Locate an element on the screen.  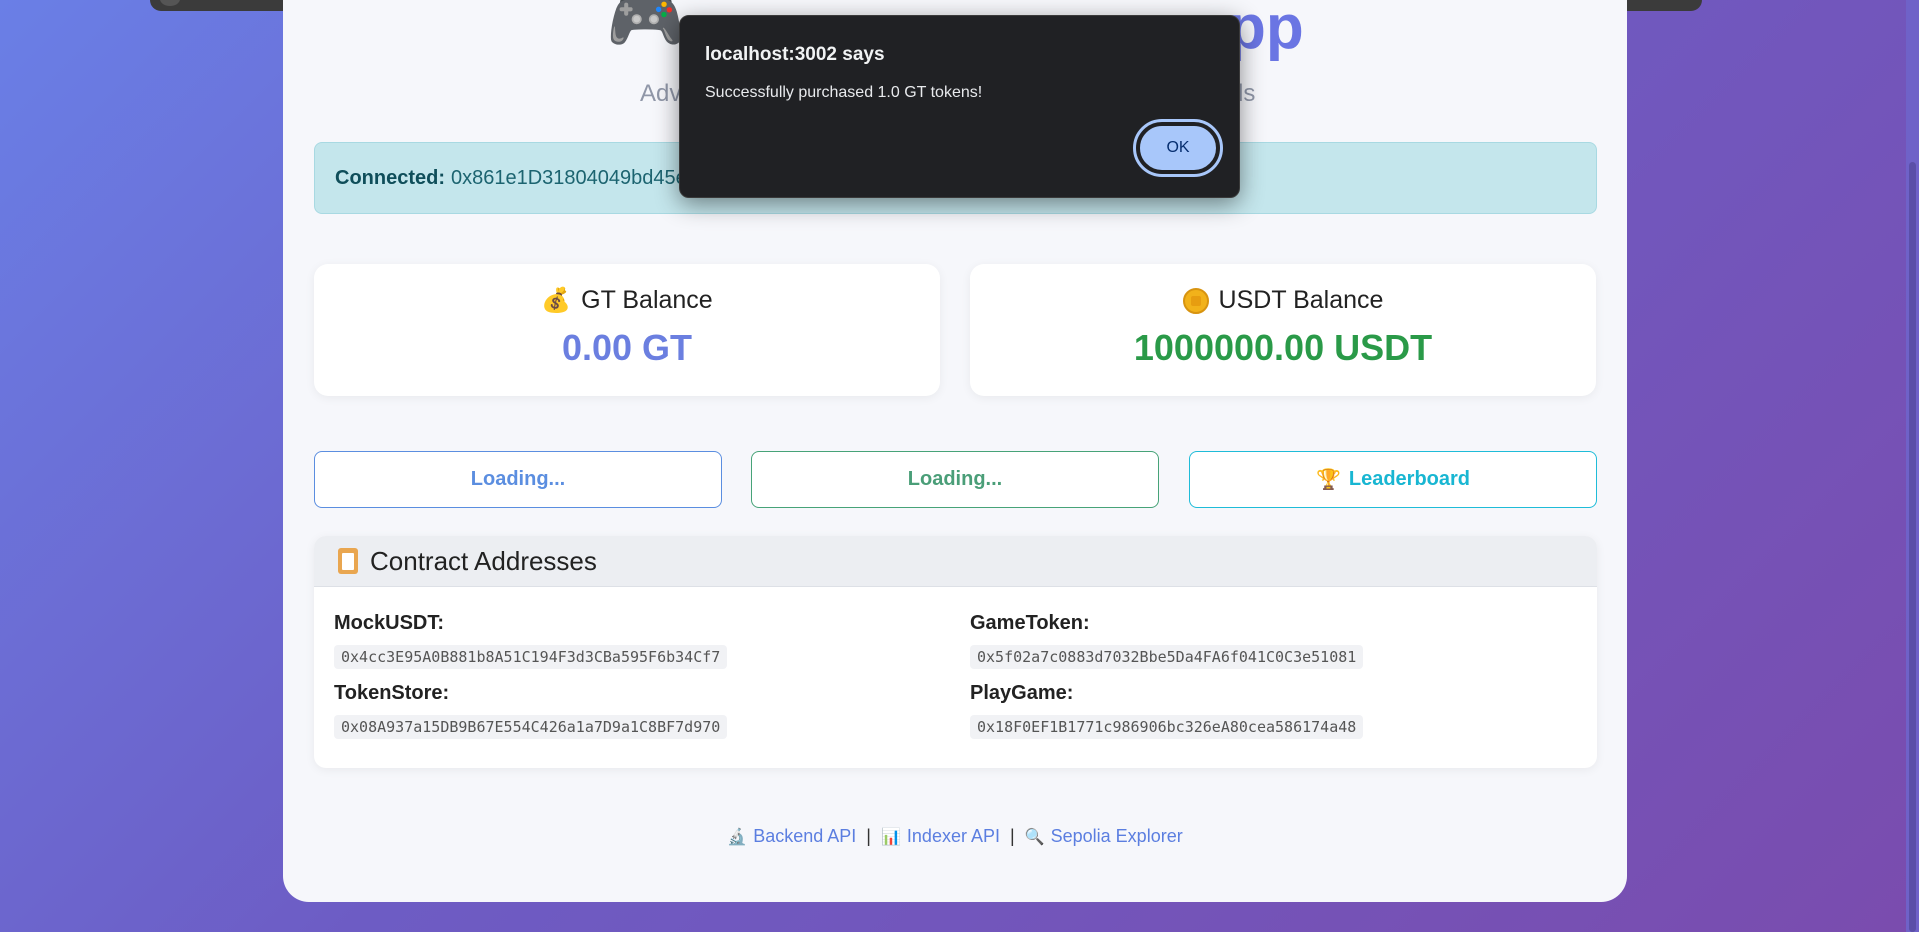
leaderboard-button-label: Leaderboard is located at coordinates (1409, 479).